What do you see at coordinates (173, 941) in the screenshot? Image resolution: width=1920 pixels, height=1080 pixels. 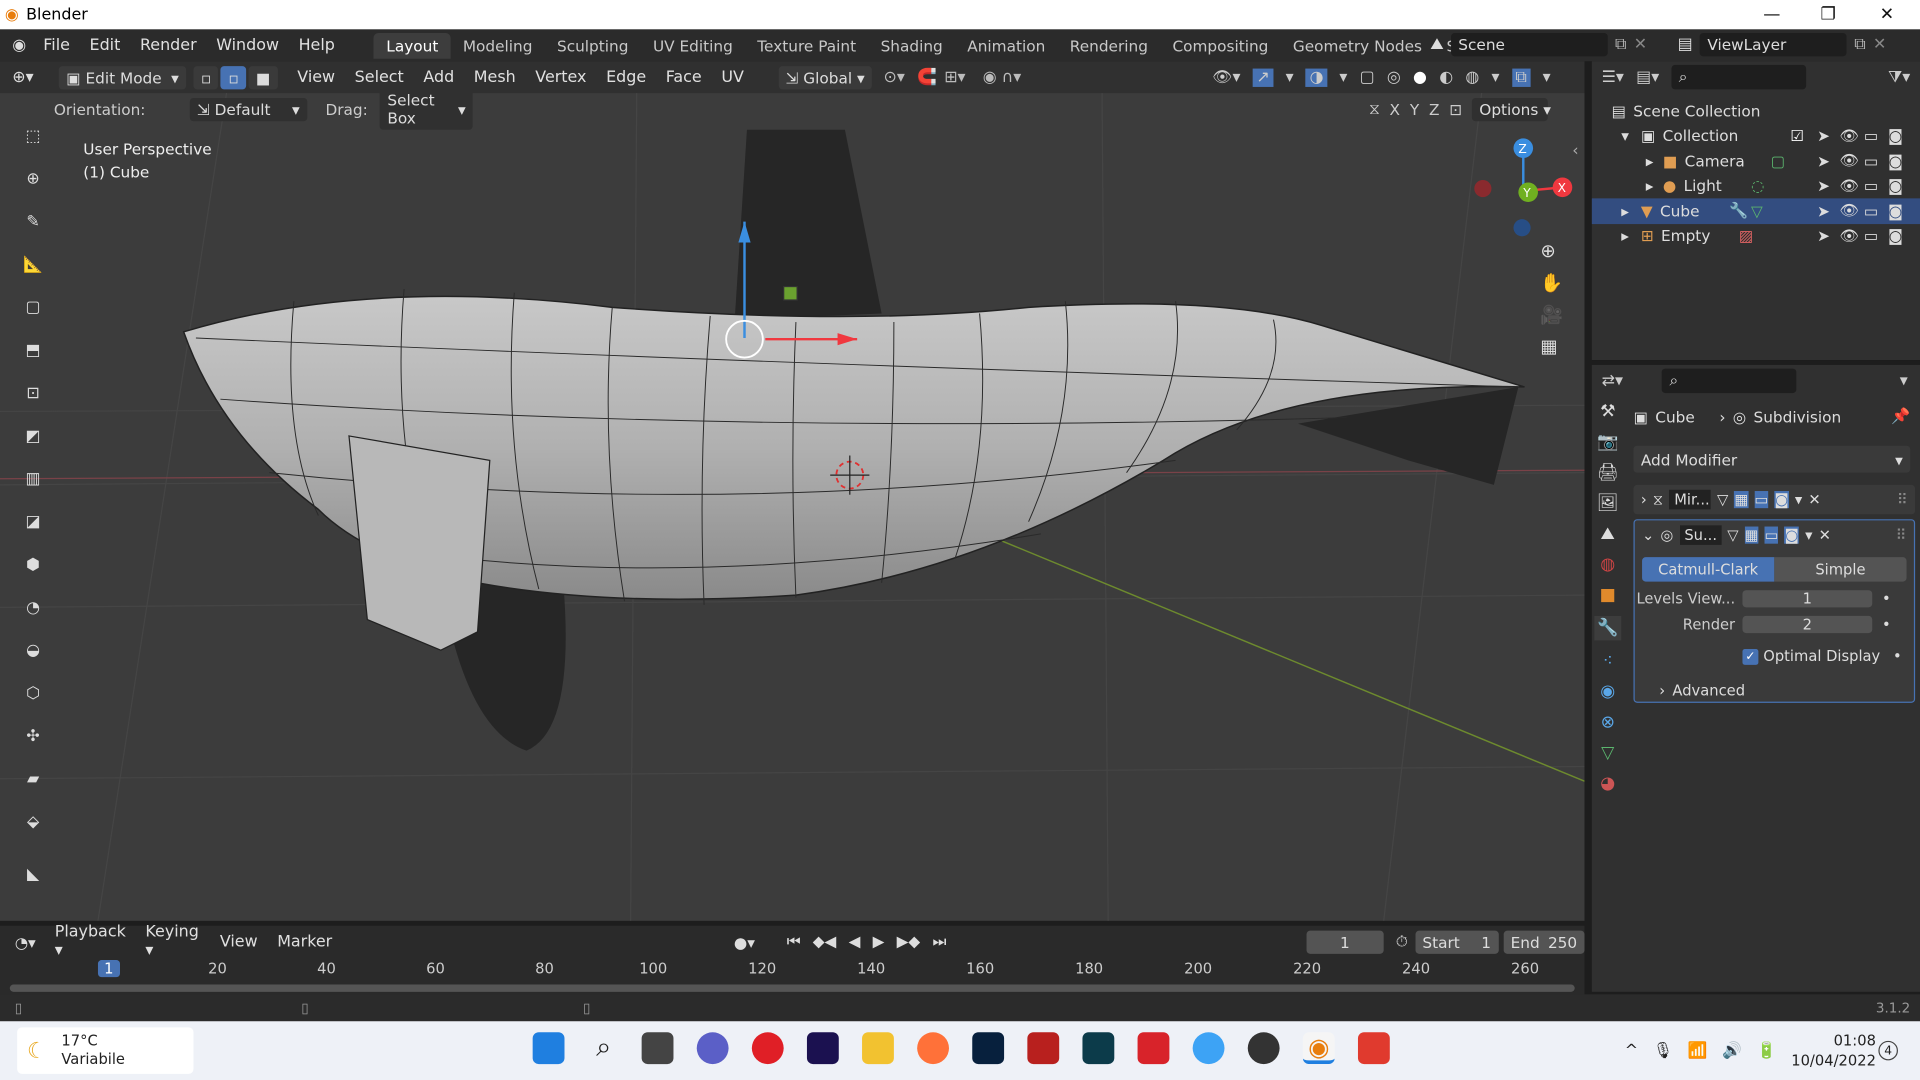 I see `keying-menu: Keying ▾` at bounding box center [173, 941].